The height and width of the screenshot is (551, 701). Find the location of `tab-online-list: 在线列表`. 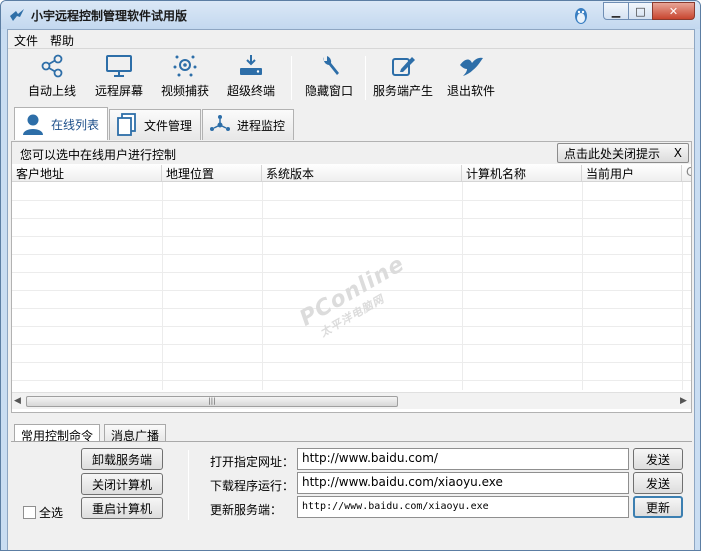

tab-online-list: 在线列表 is located at coordinates (61, 123).